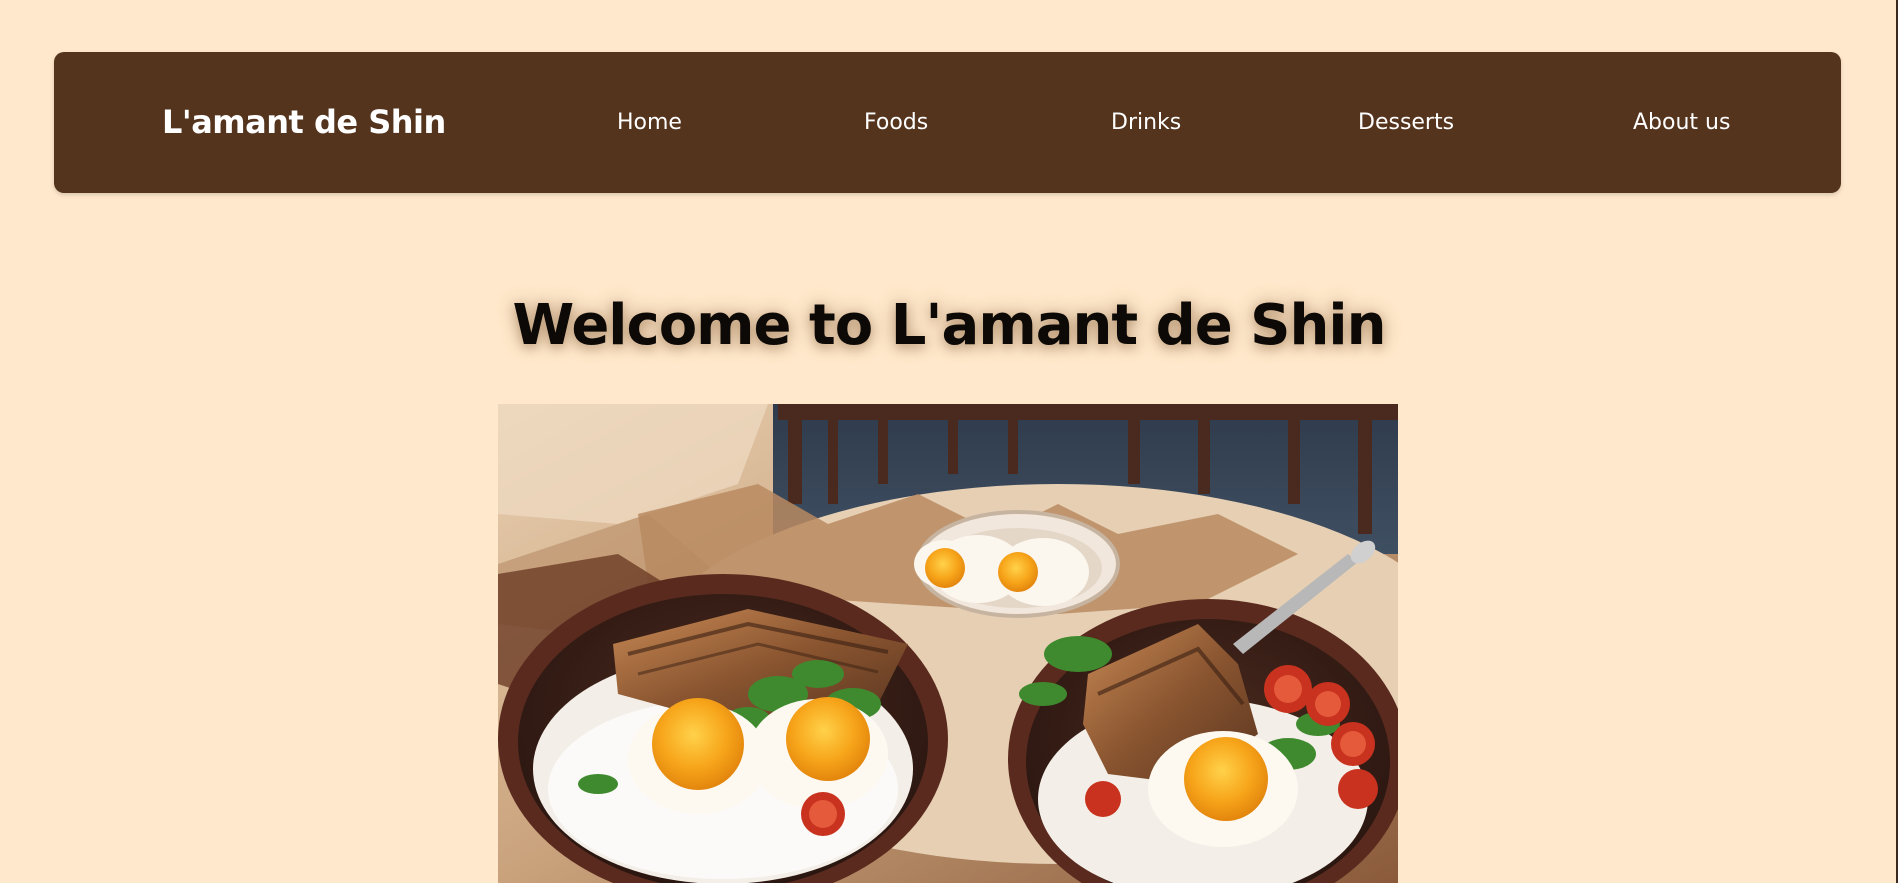  Describe the element at coordinates (949, 325) in the screenshot. I see `page-title: Welcome to L'amant de Shin` at that location.